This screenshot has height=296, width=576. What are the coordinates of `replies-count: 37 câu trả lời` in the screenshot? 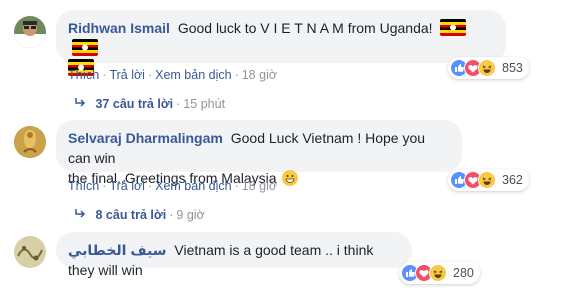 It's located at (134, 104).